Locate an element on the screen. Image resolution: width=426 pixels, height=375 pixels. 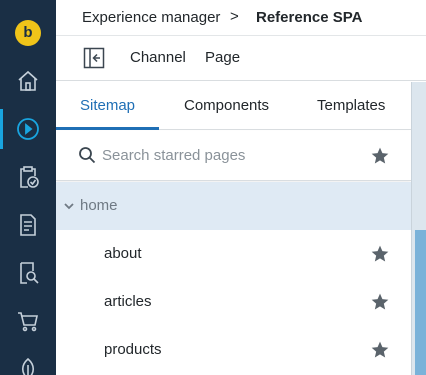
cart-icon is located at coordinates (28, 322).